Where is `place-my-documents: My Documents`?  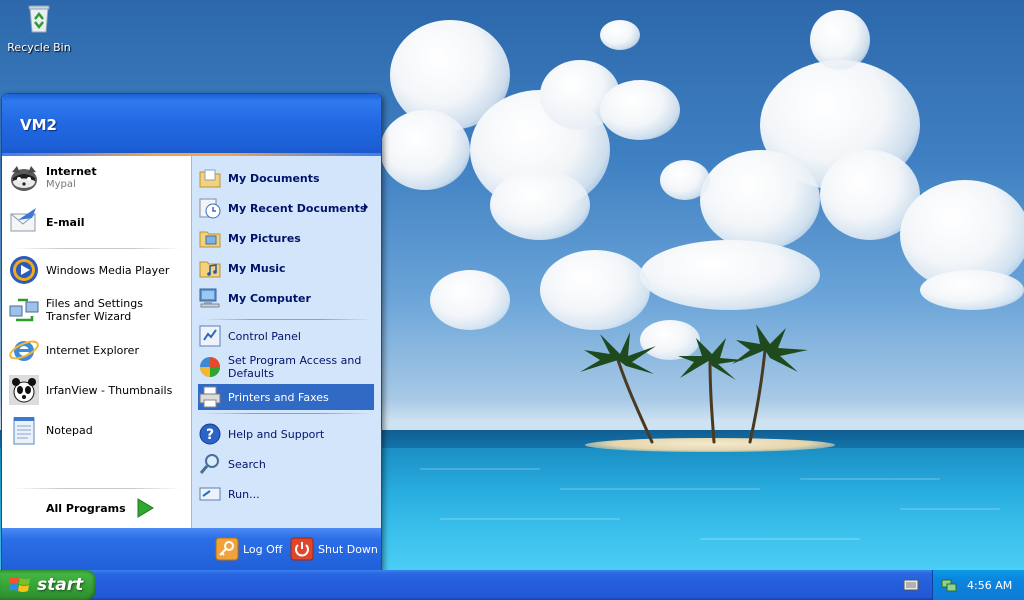
place-my-documents: My Documents is located at coordinates (286, 178).